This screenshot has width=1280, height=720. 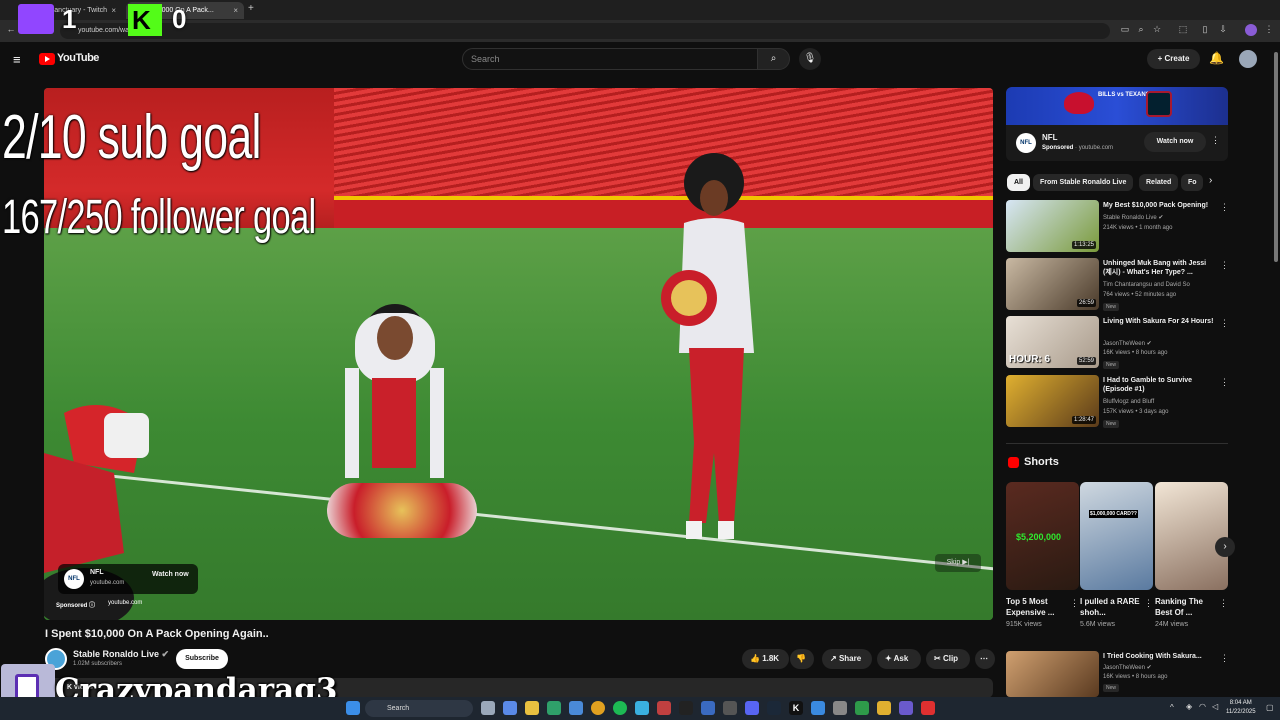 I want to click on downloads-icon: ⇩, so click(x=1223, y=29).